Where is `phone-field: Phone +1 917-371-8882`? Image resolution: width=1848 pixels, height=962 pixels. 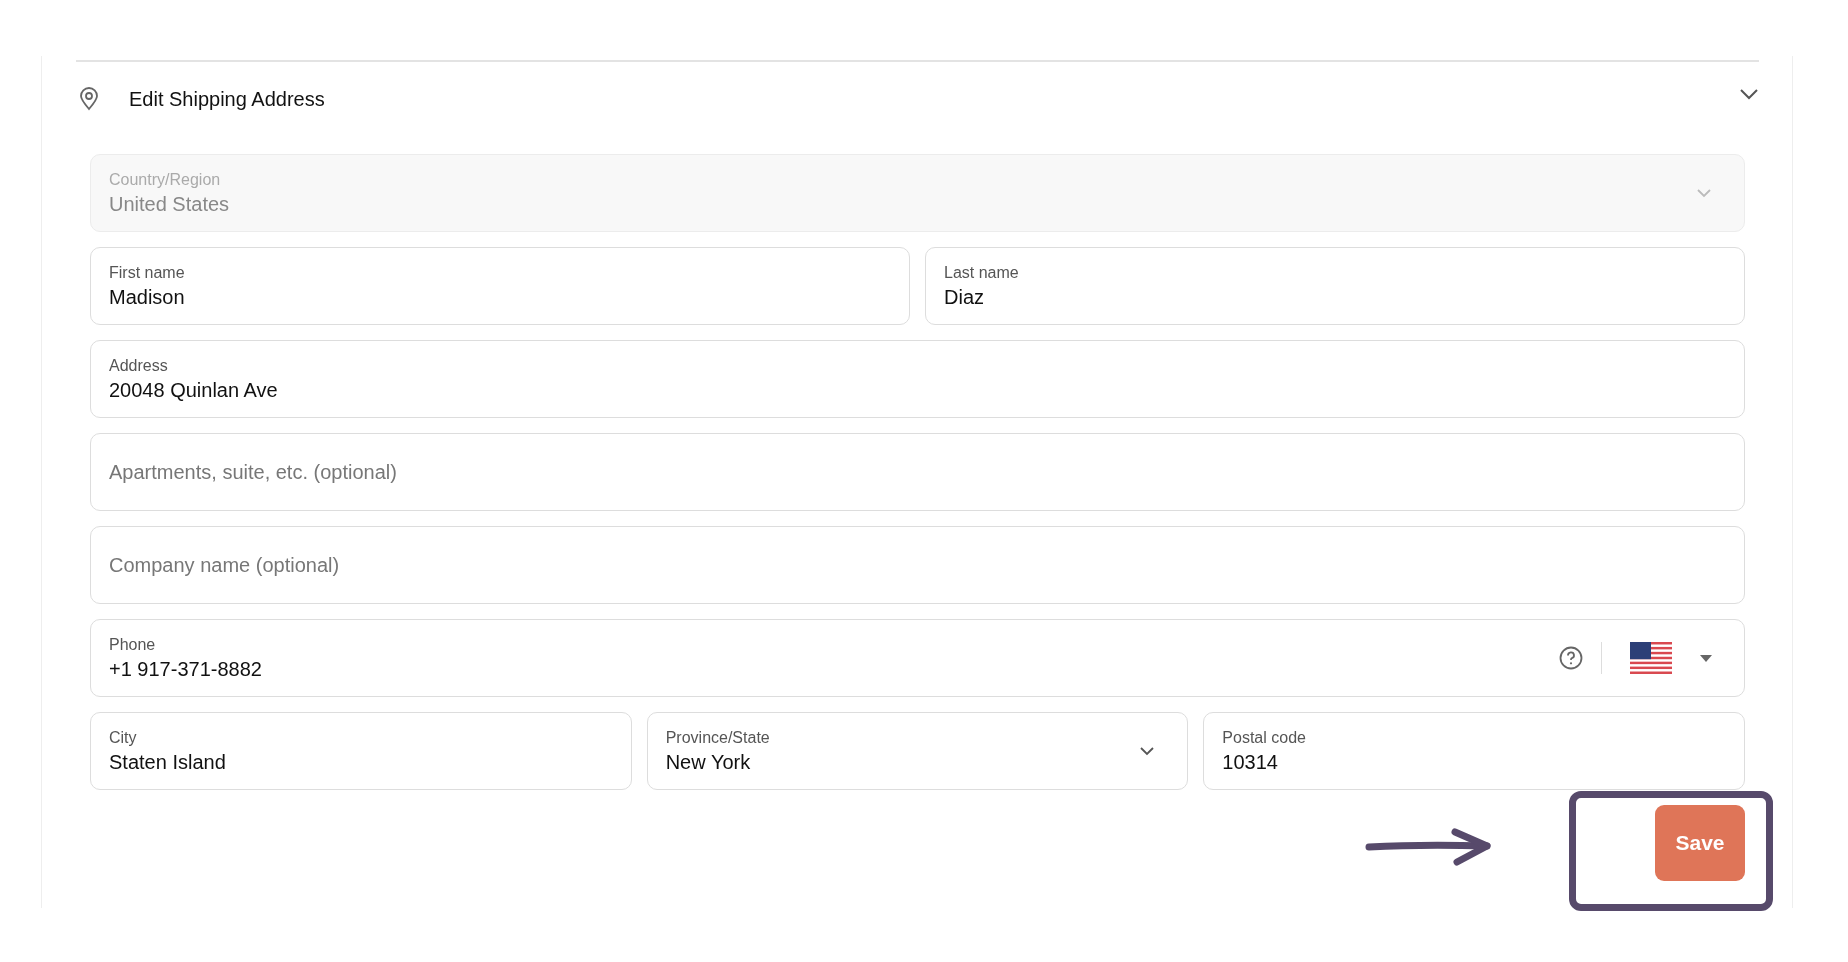 phone-field: Phone +1 917-371-8882 is located at coordinates (917, 658).